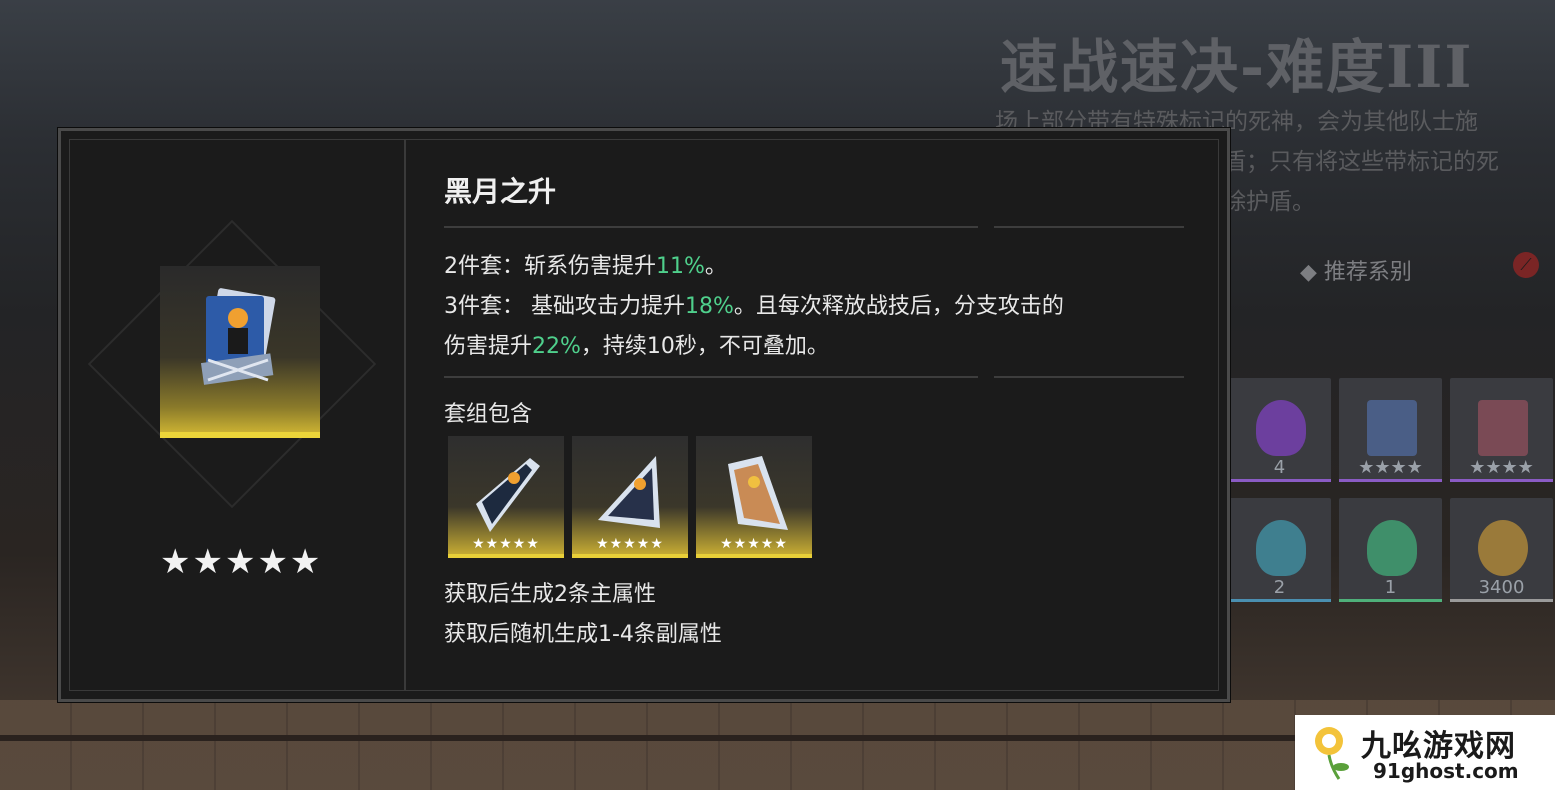 The image size is (1555, 790). What do you see at coordinates (1367, 272) in the screenshot?
I see `recommend-text: 推荐系别` at bounding box center [1367, 272].